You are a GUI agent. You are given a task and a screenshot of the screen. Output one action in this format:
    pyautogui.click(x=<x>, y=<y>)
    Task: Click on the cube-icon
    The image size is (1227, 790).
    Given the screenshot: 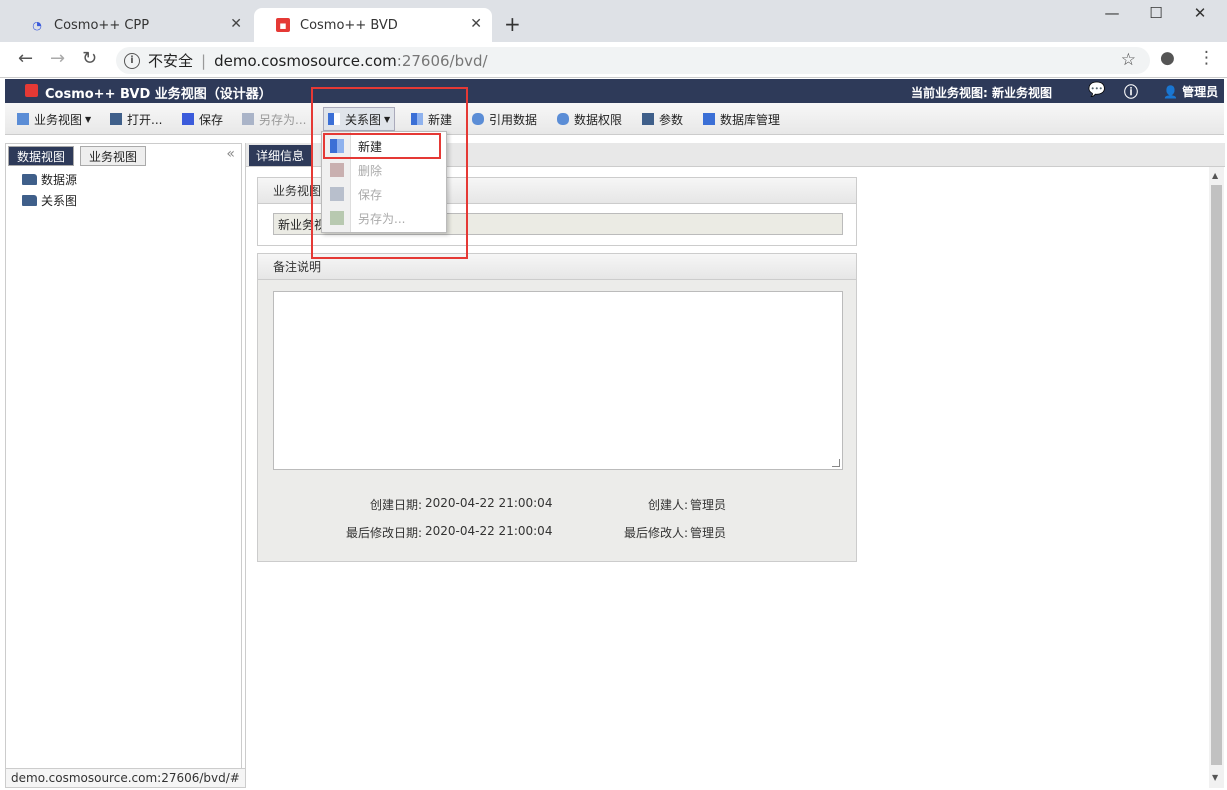 What is the action you would take?
    pyautogui.click(x=709, y=119)
    